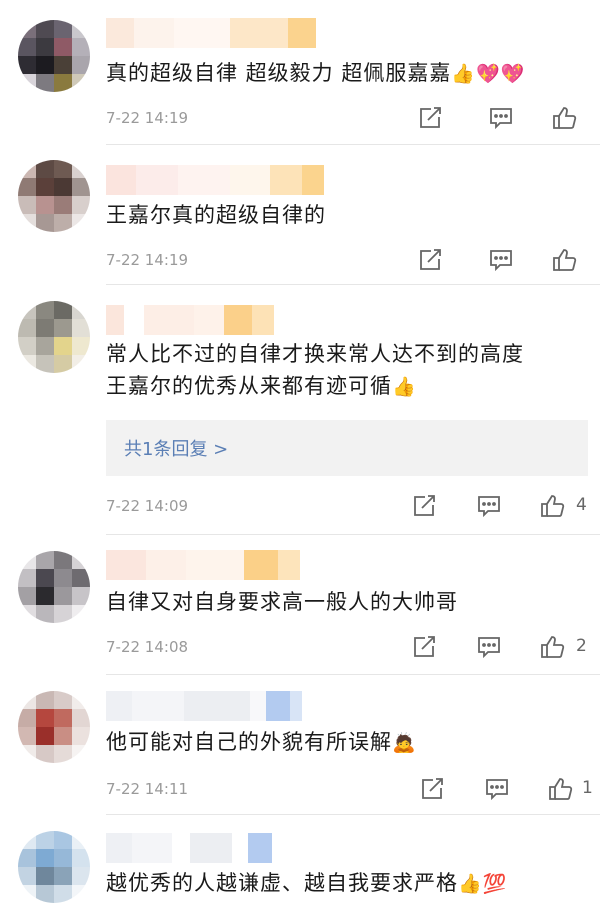 This screenshot has width=600, height=910. I want to click on like-count: 2, so click(581, 646).